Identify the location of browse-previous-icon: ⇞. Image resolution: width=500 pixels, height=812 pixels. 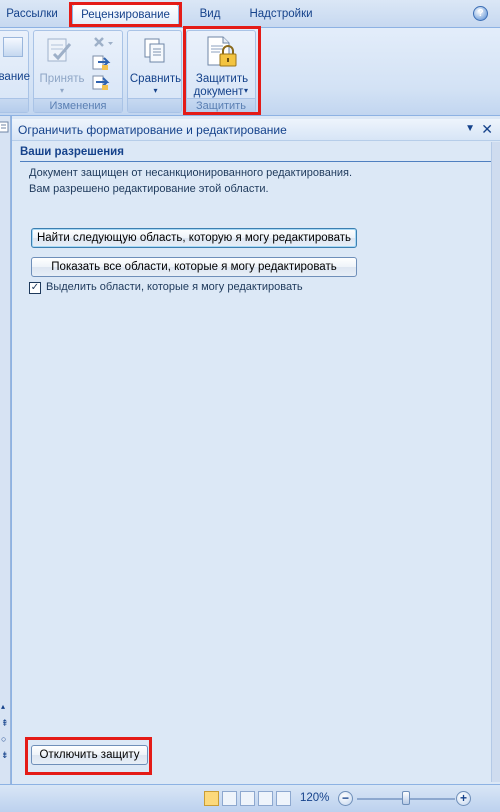
(5, 723).